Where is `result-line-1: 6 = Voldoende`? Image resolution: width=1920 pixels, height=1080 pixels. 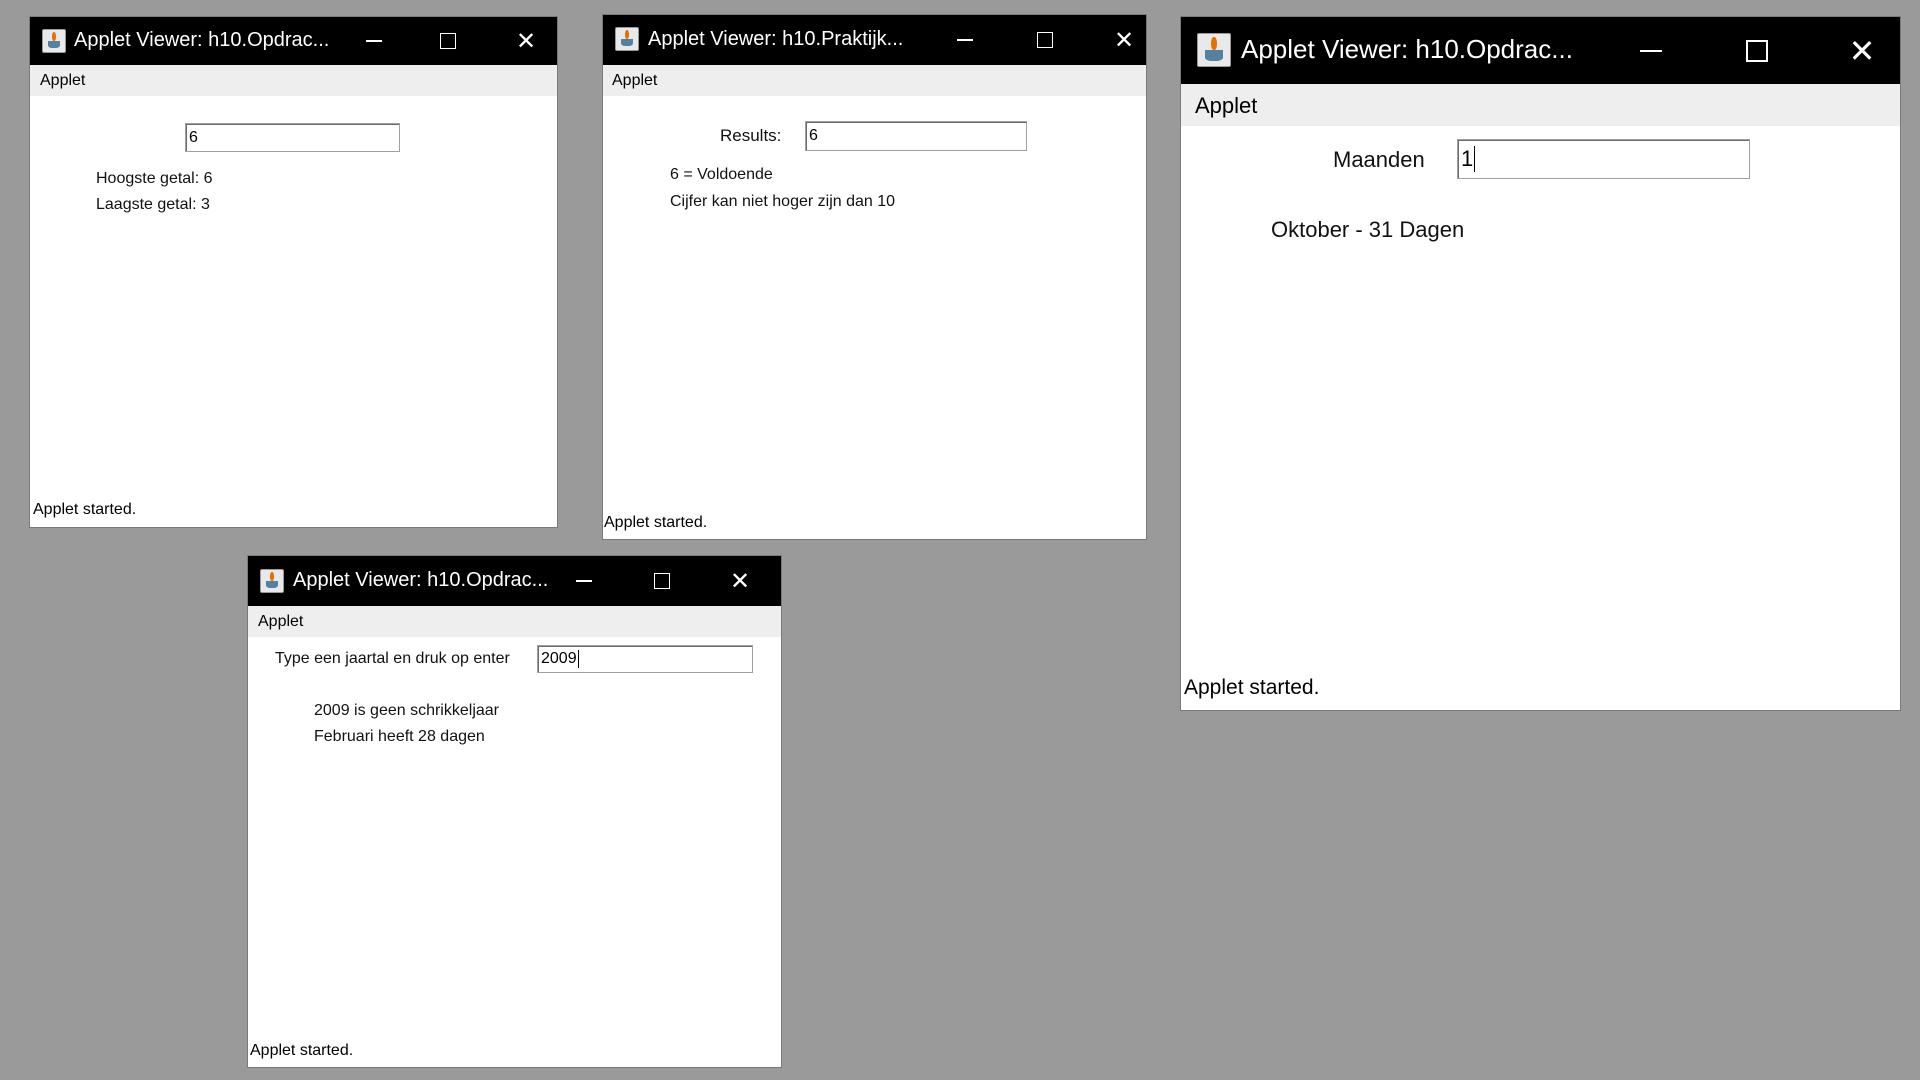
result-line-1: 6 = Voldoende is located at coordinates (721, 174).